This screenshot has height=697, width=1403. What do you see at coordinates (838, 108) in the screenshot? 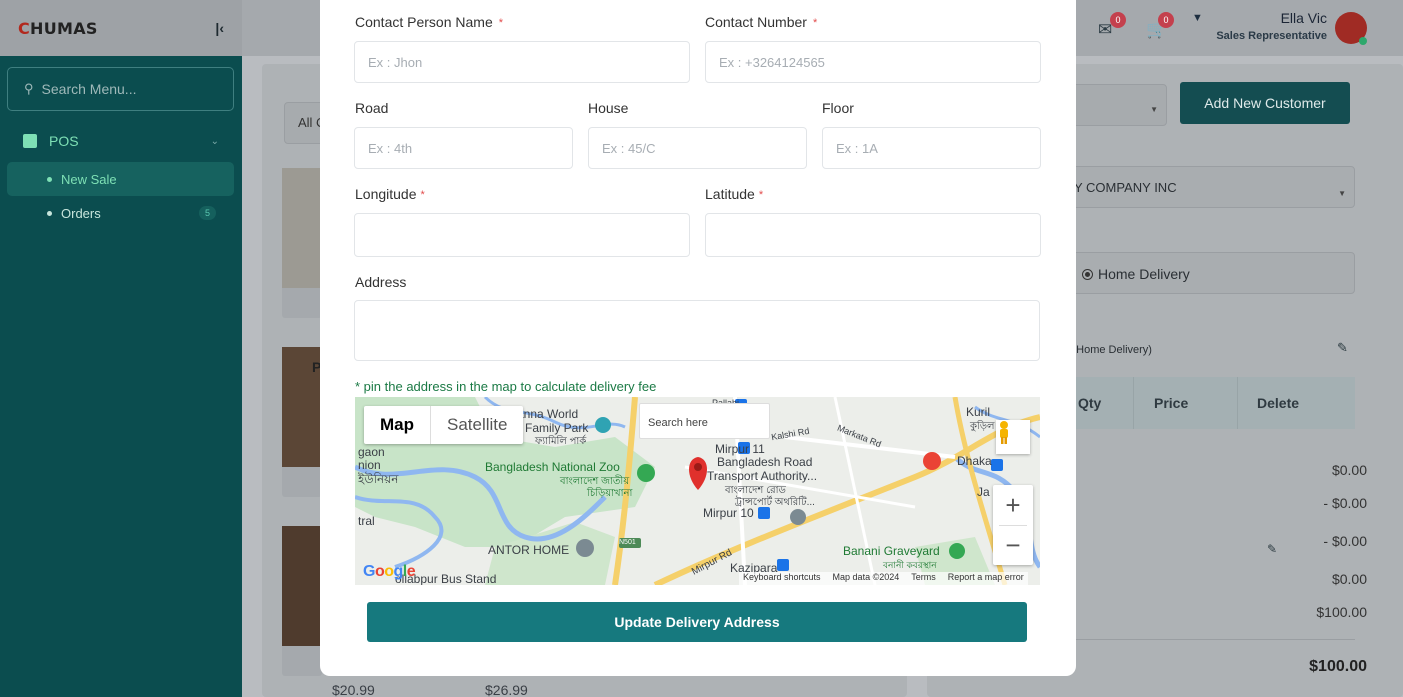
I see `floor-label: Floor` at bounding box center [838, 108].